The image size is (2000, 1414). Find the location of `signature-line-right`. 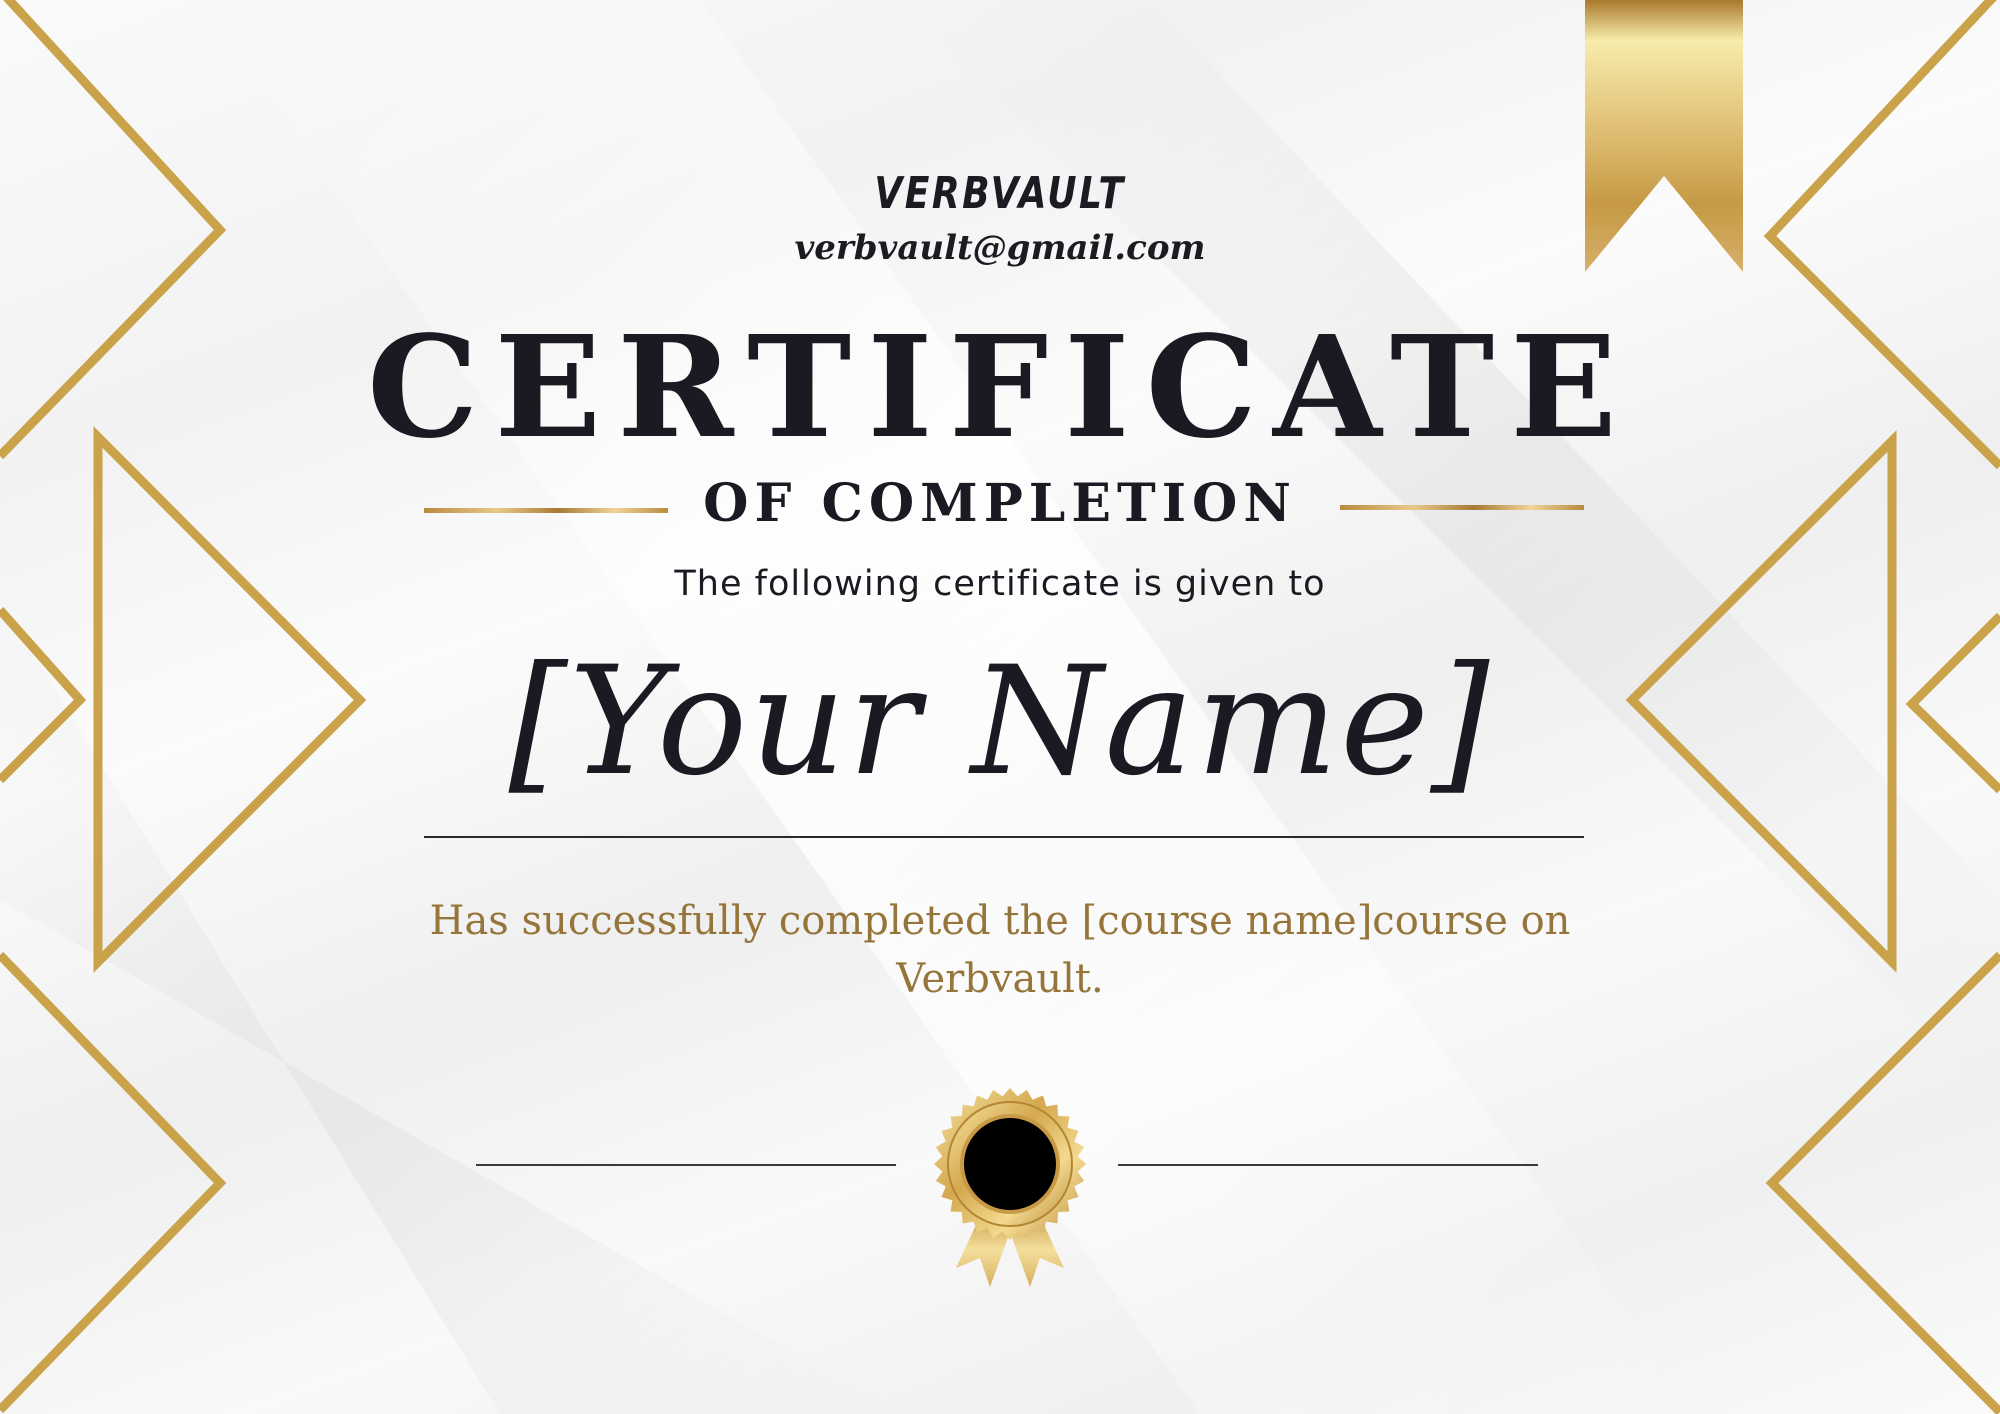

signature-line-right is located at coordinates (1328, 1165).